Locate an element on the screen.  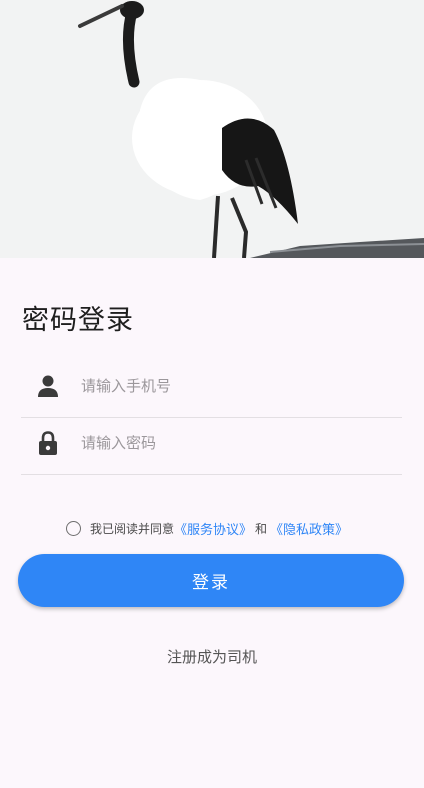
login-button: 登录 is located at coordinates (211, 580).